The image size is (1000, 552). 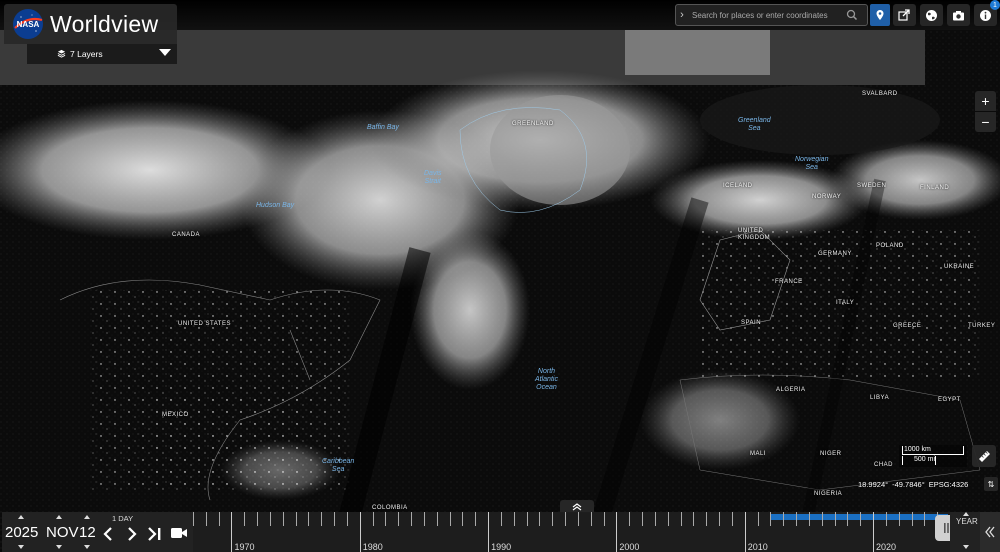 I want to click on previous-date-button, so click(x=108, y=535).